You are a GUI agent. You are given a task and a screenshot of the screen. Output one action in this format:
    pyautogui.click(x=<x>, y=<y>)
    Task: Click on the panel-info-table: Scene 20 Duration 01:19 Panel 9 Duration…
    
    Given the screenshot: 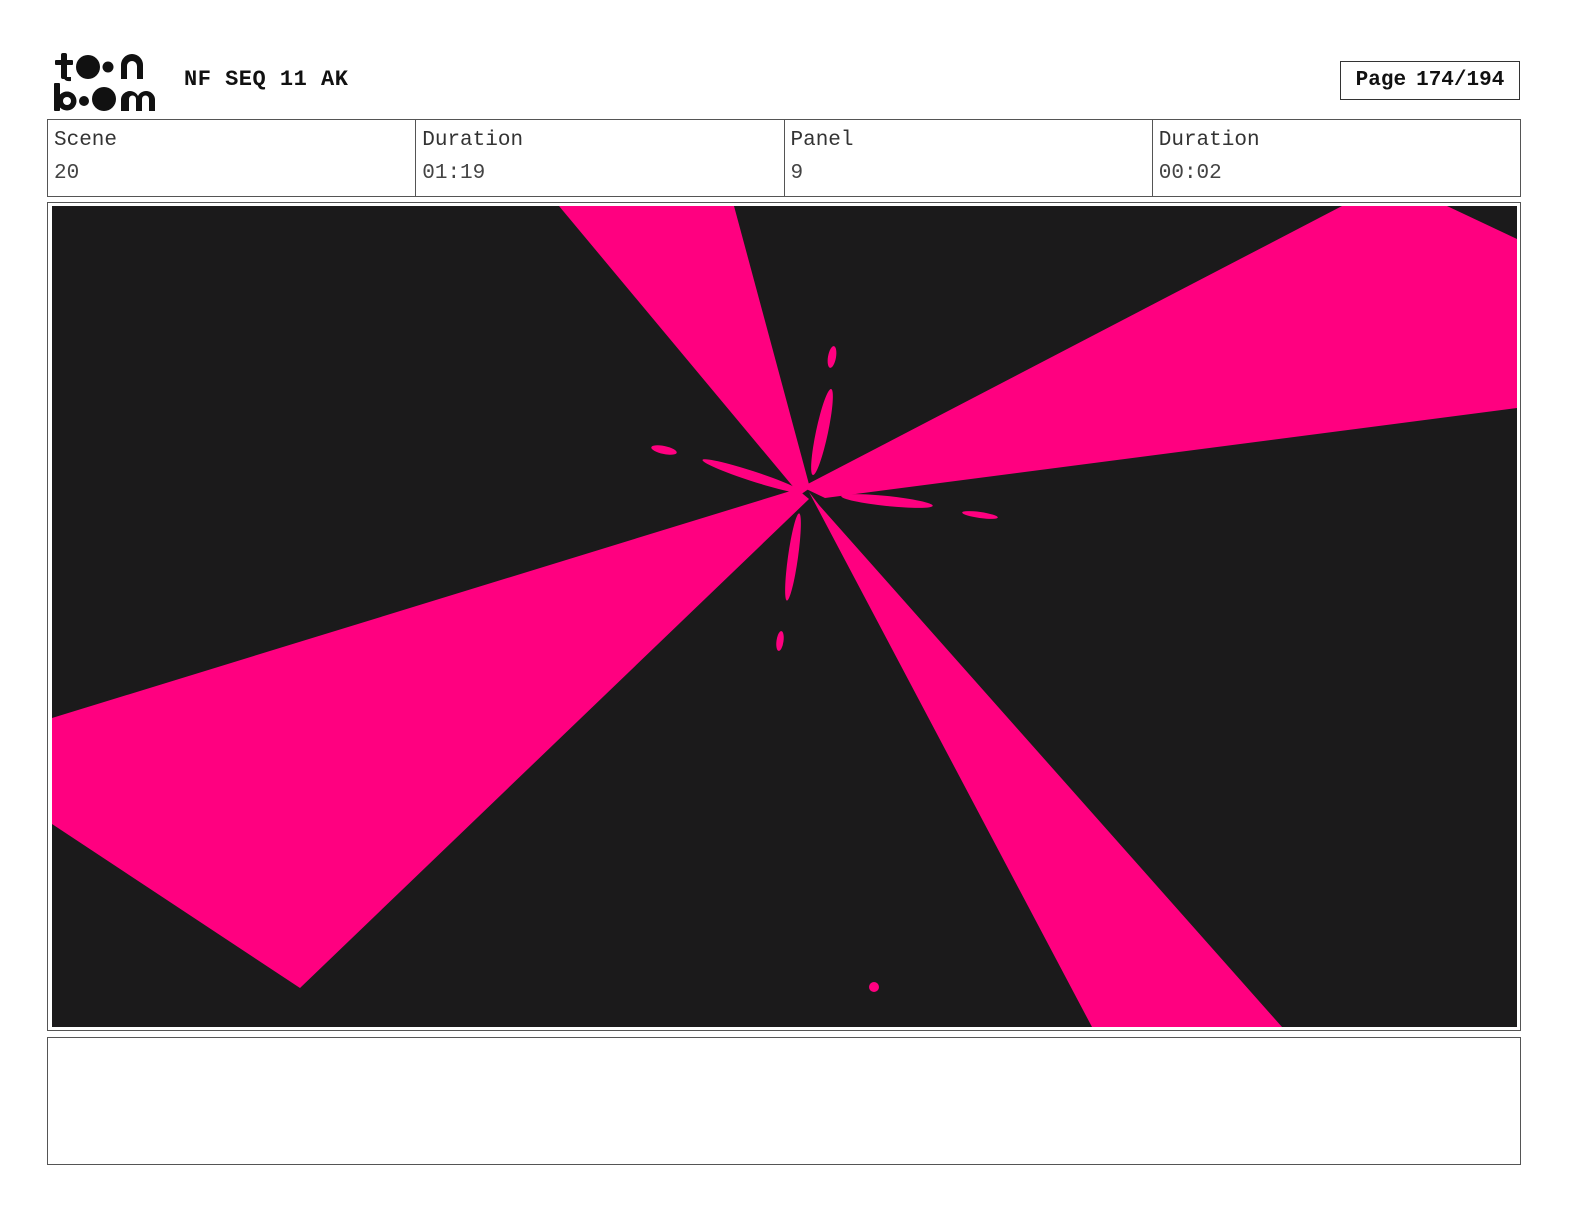 What is the action you would take?
    pyautogui.click(x=784, y=158)
    